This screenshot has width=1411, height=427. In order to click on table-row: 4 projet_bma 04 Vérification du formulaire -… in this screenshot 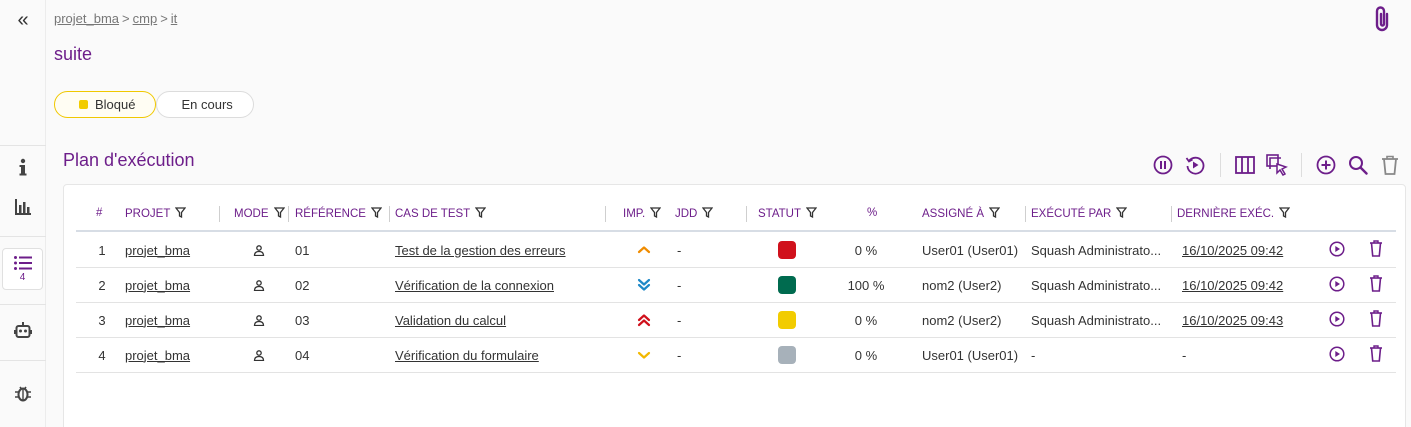, I will do `click(736, 355)`.